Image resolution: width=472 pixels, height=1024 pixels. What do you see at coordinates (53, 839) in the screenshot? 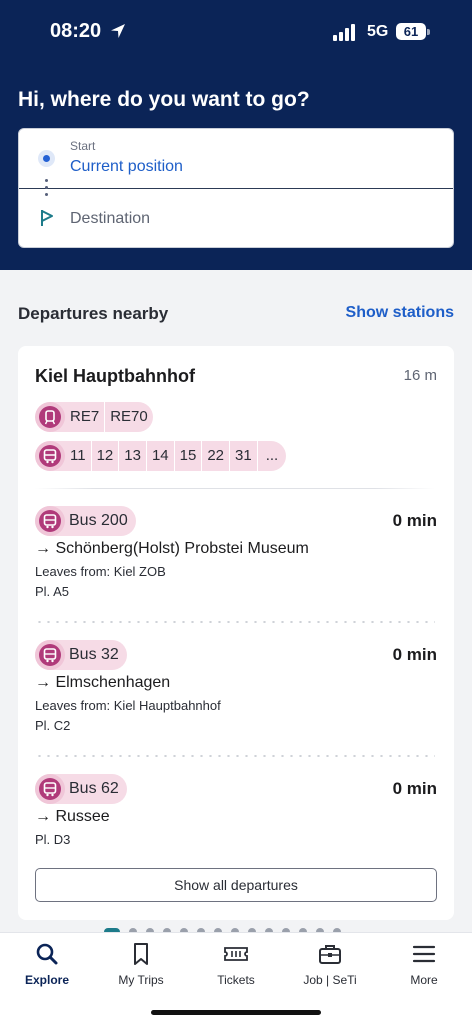
I see `departure-platform: Pl. D3` at bounding box center [53, 839].